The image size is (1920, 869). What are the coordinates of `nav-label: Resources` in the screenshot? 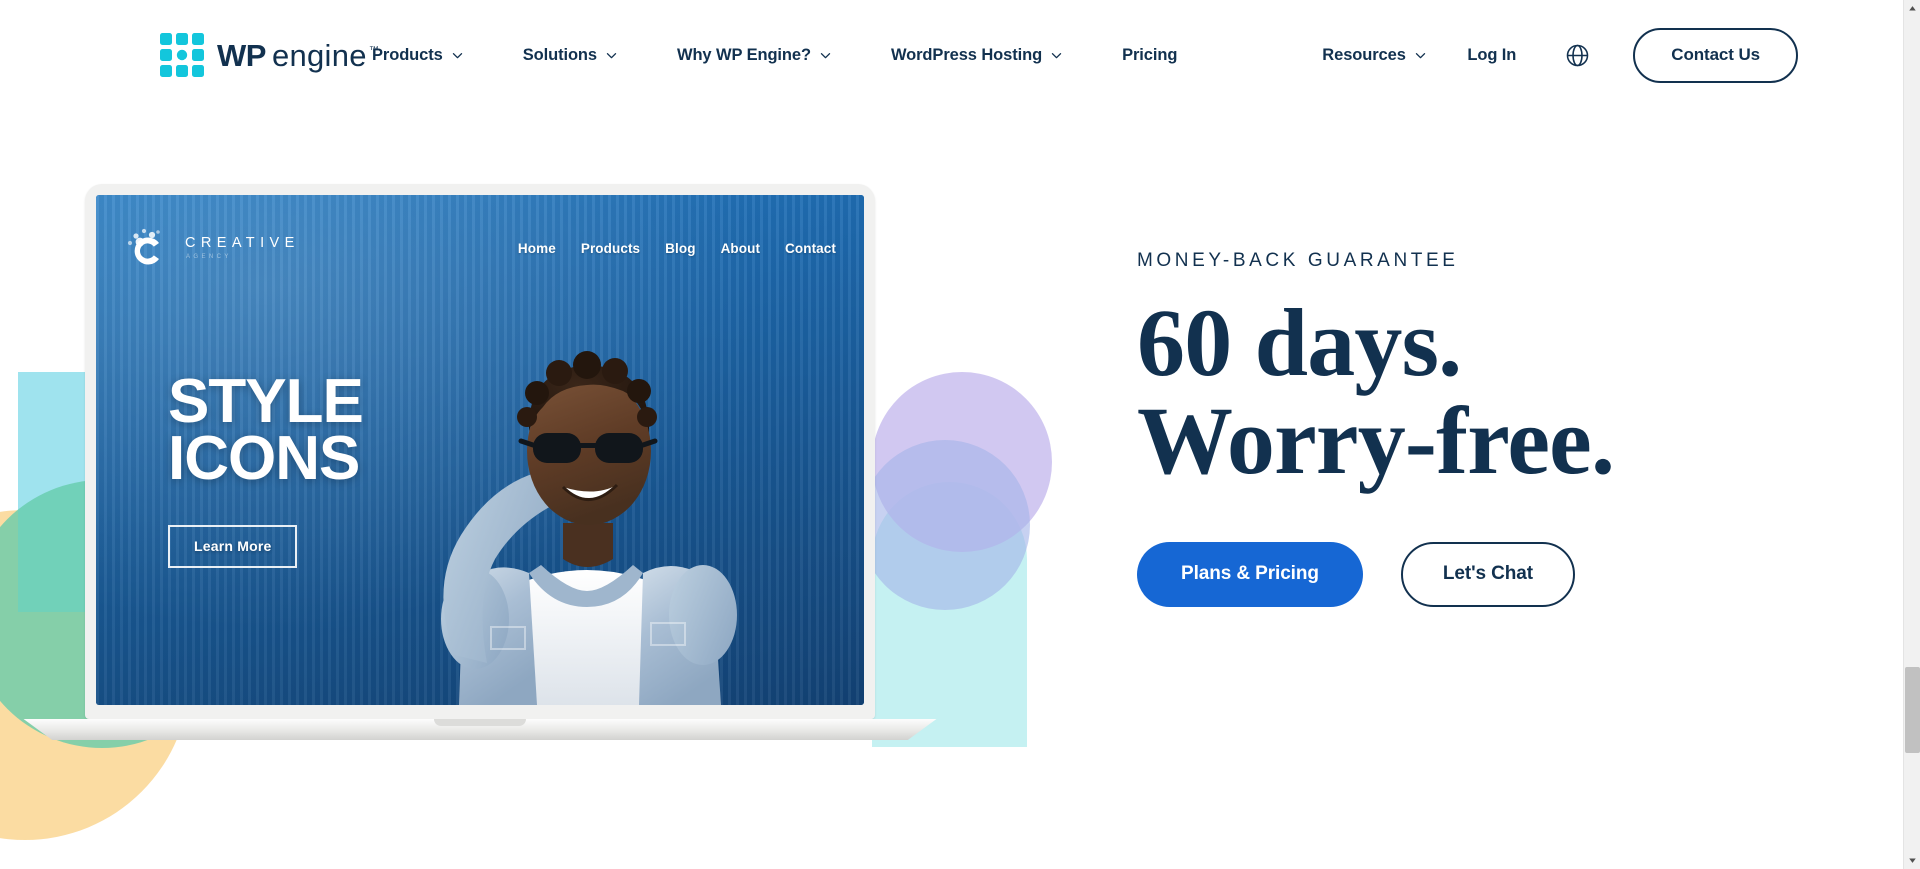 It's located at (1364, 54).